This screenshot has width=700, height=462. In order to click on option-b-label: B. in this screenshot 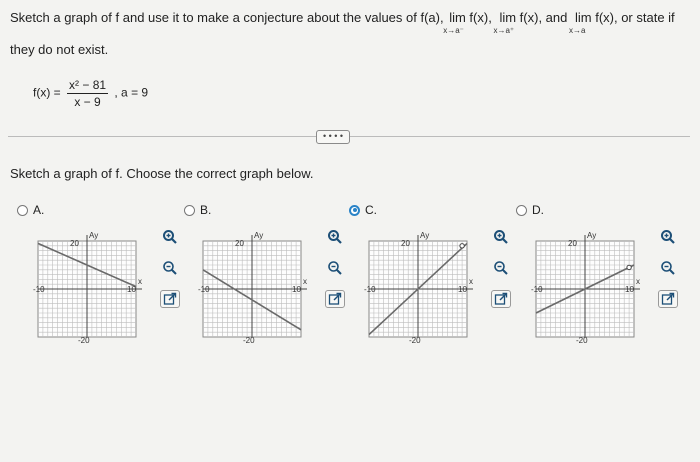, I will do `click(206, 210)`.